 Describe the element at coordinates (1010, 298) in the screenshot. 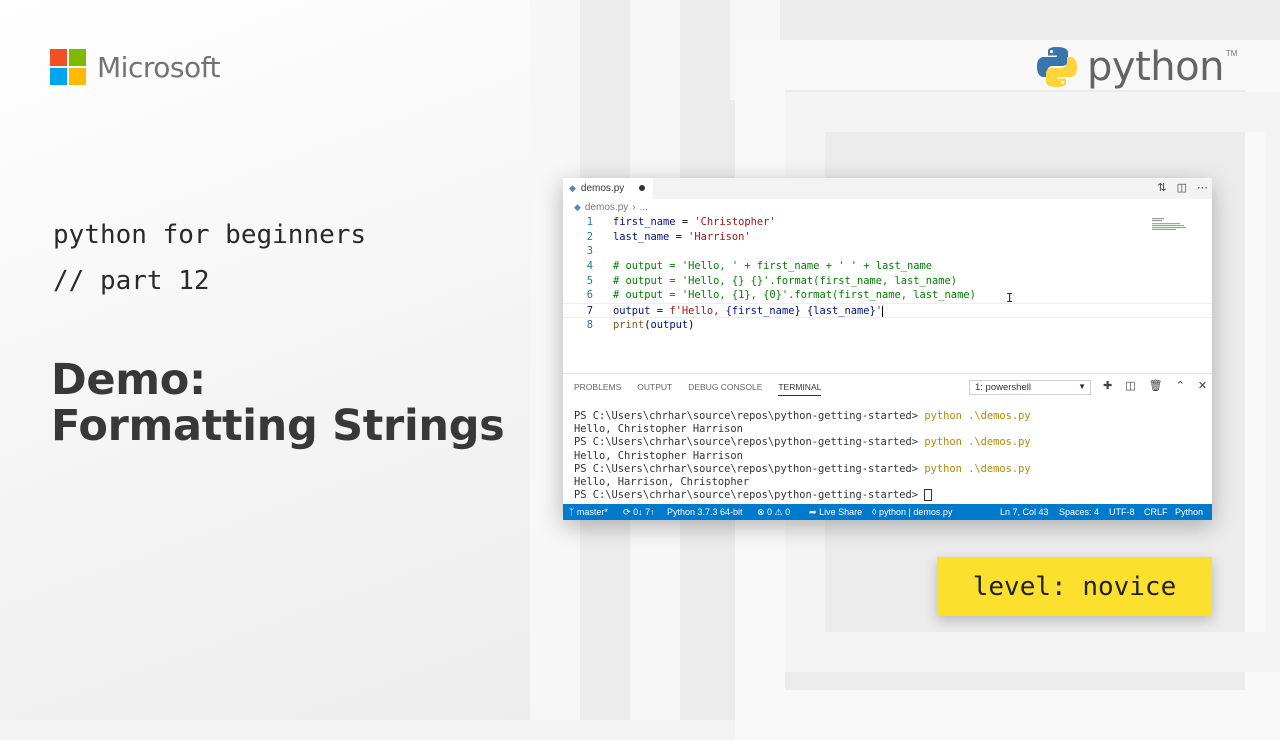

I see `ibeam-cursor-icon: I` at that location.